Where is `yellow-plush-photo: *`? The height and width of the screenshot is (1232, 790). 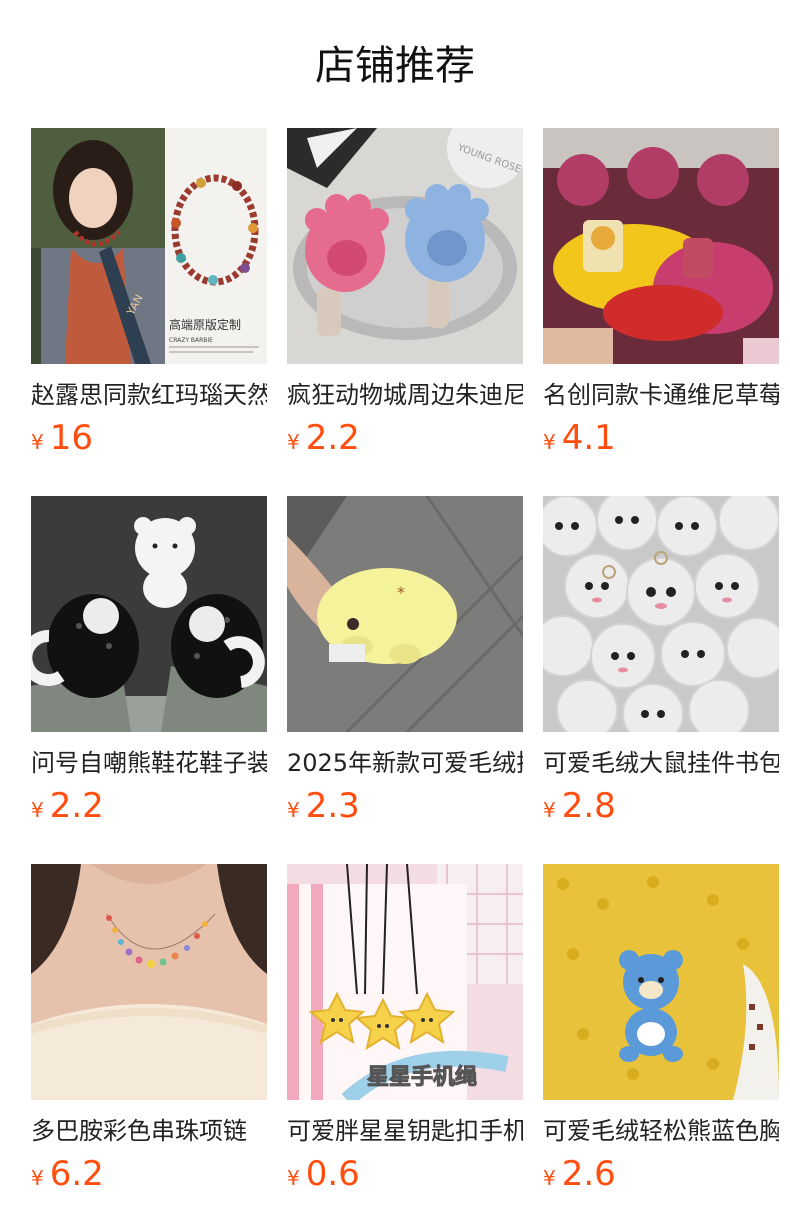
yellow-plush-photo: * is located at coordinates (405, 614).